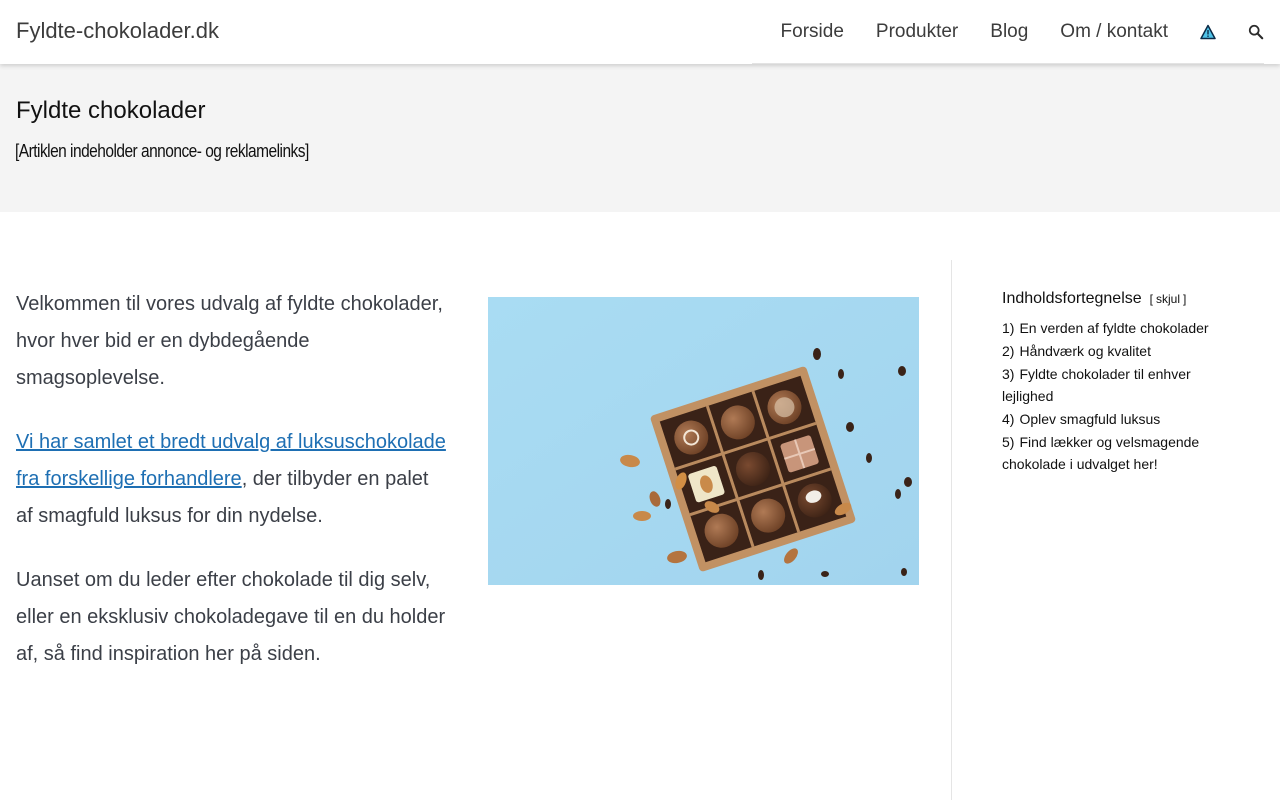  What do you see at coordinates (1113, 328) in the screenshot?
I see `toc-link-1: En verden af fyldte chokolader` at bounding box center [1113, 328].